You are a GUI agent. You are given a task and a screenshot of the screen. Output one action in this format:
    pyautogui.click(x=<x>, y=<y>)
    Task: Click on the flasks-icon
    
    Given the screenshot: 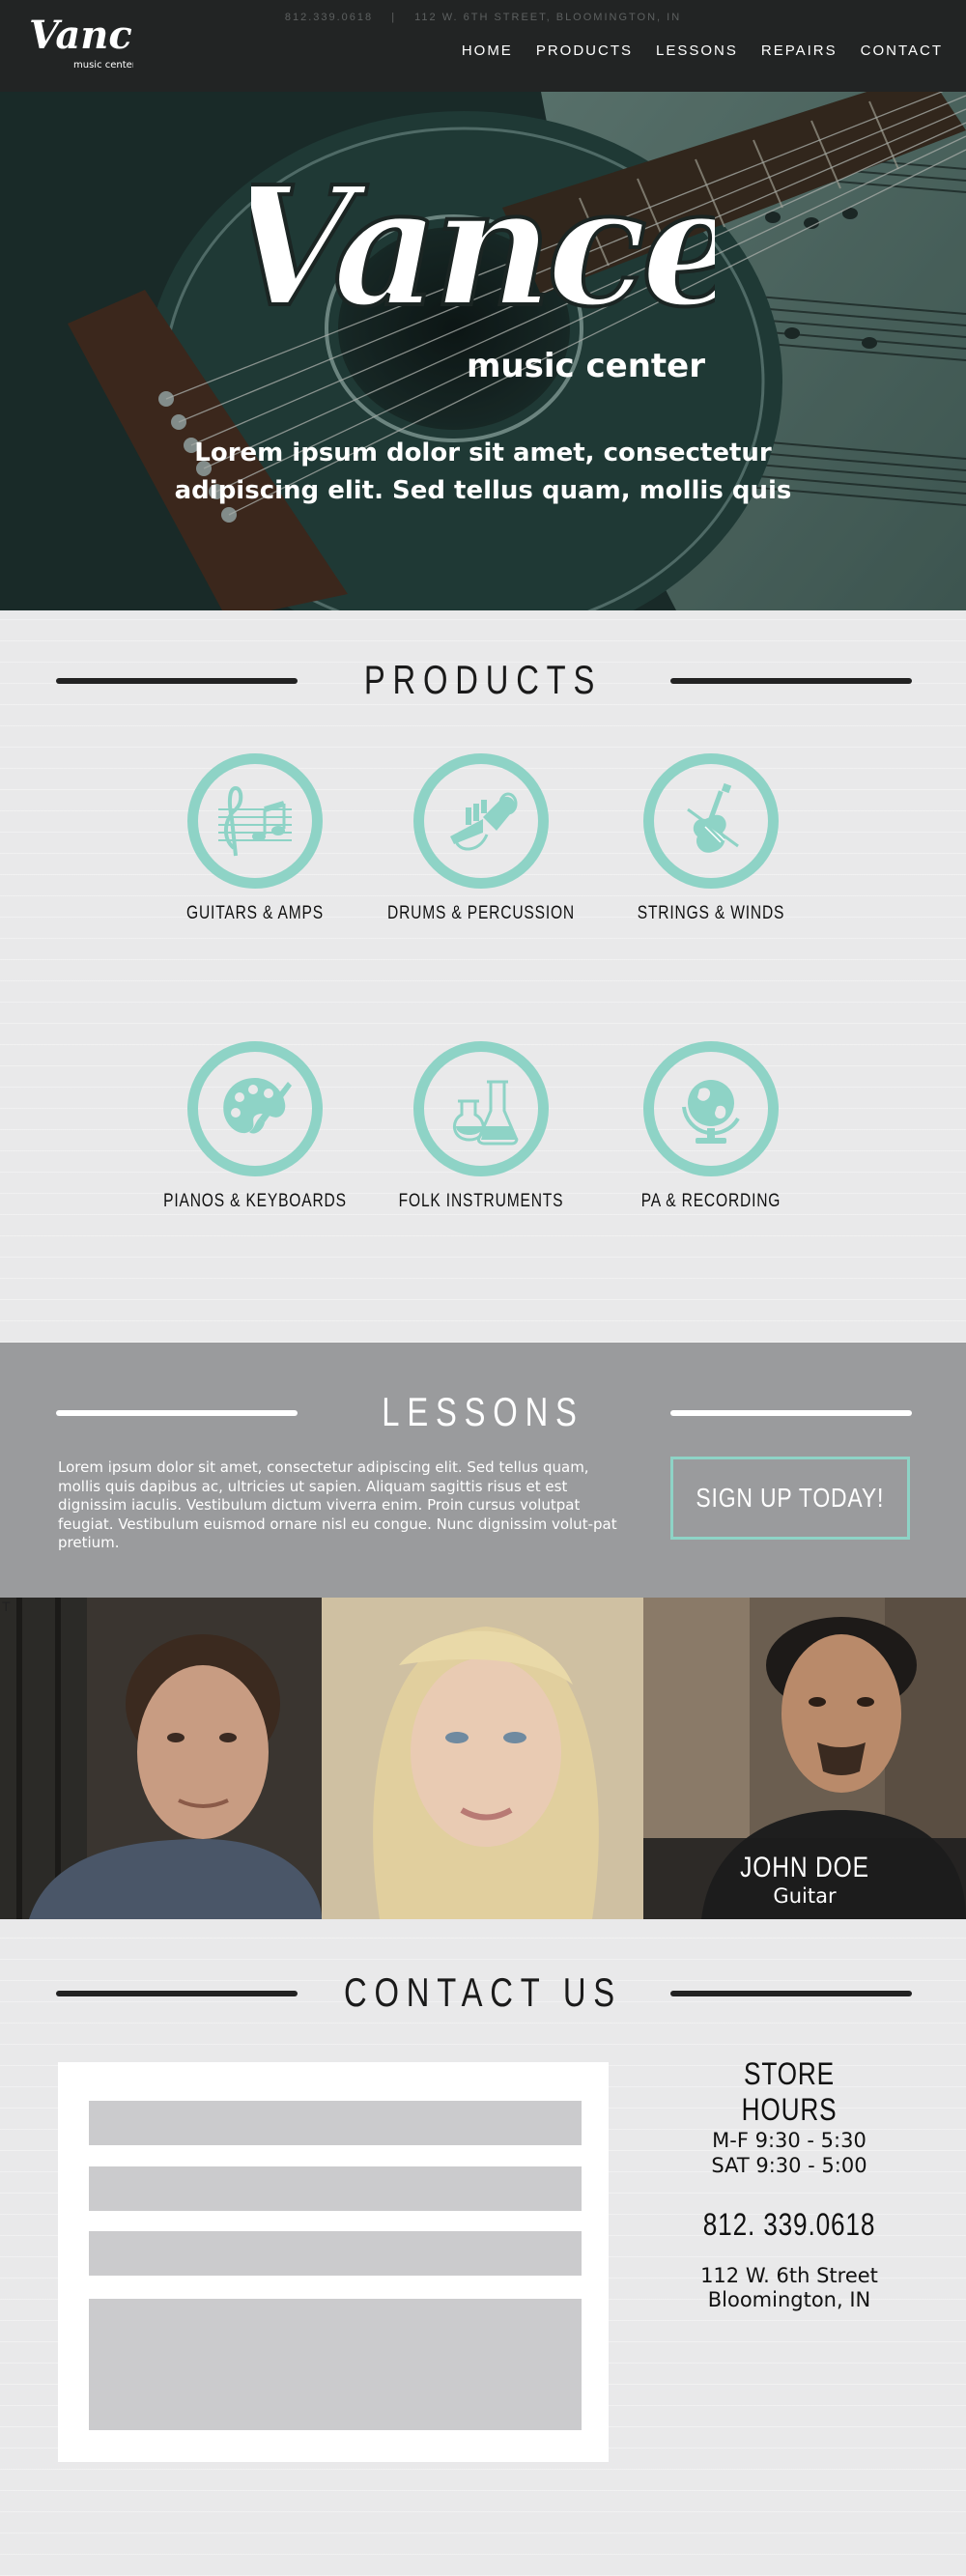 What is the action you would take?
    pyautogui.click(x=486, y=1113)
    